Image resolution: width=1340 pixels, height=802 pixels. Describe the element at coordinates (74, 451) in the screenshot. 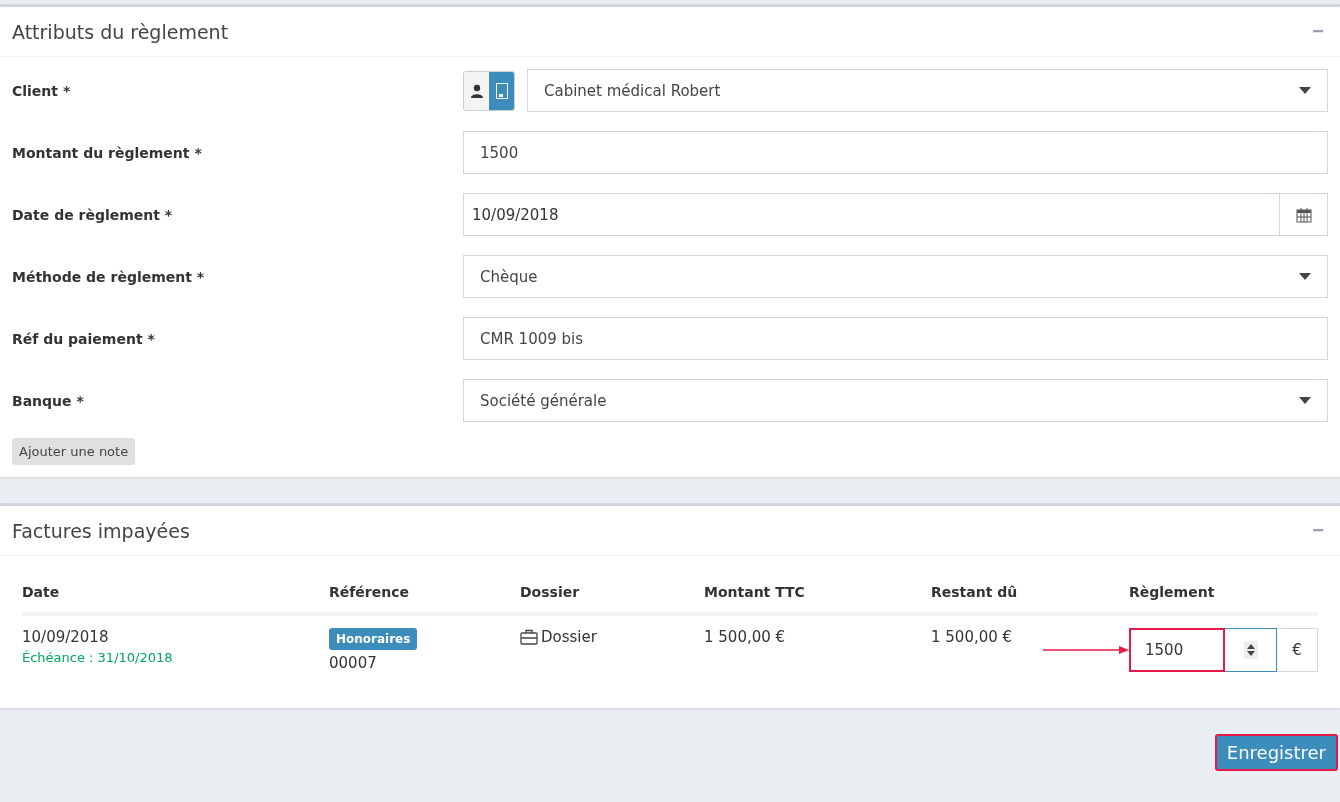

I see `add-note-button: Ajouter une note` at that location.